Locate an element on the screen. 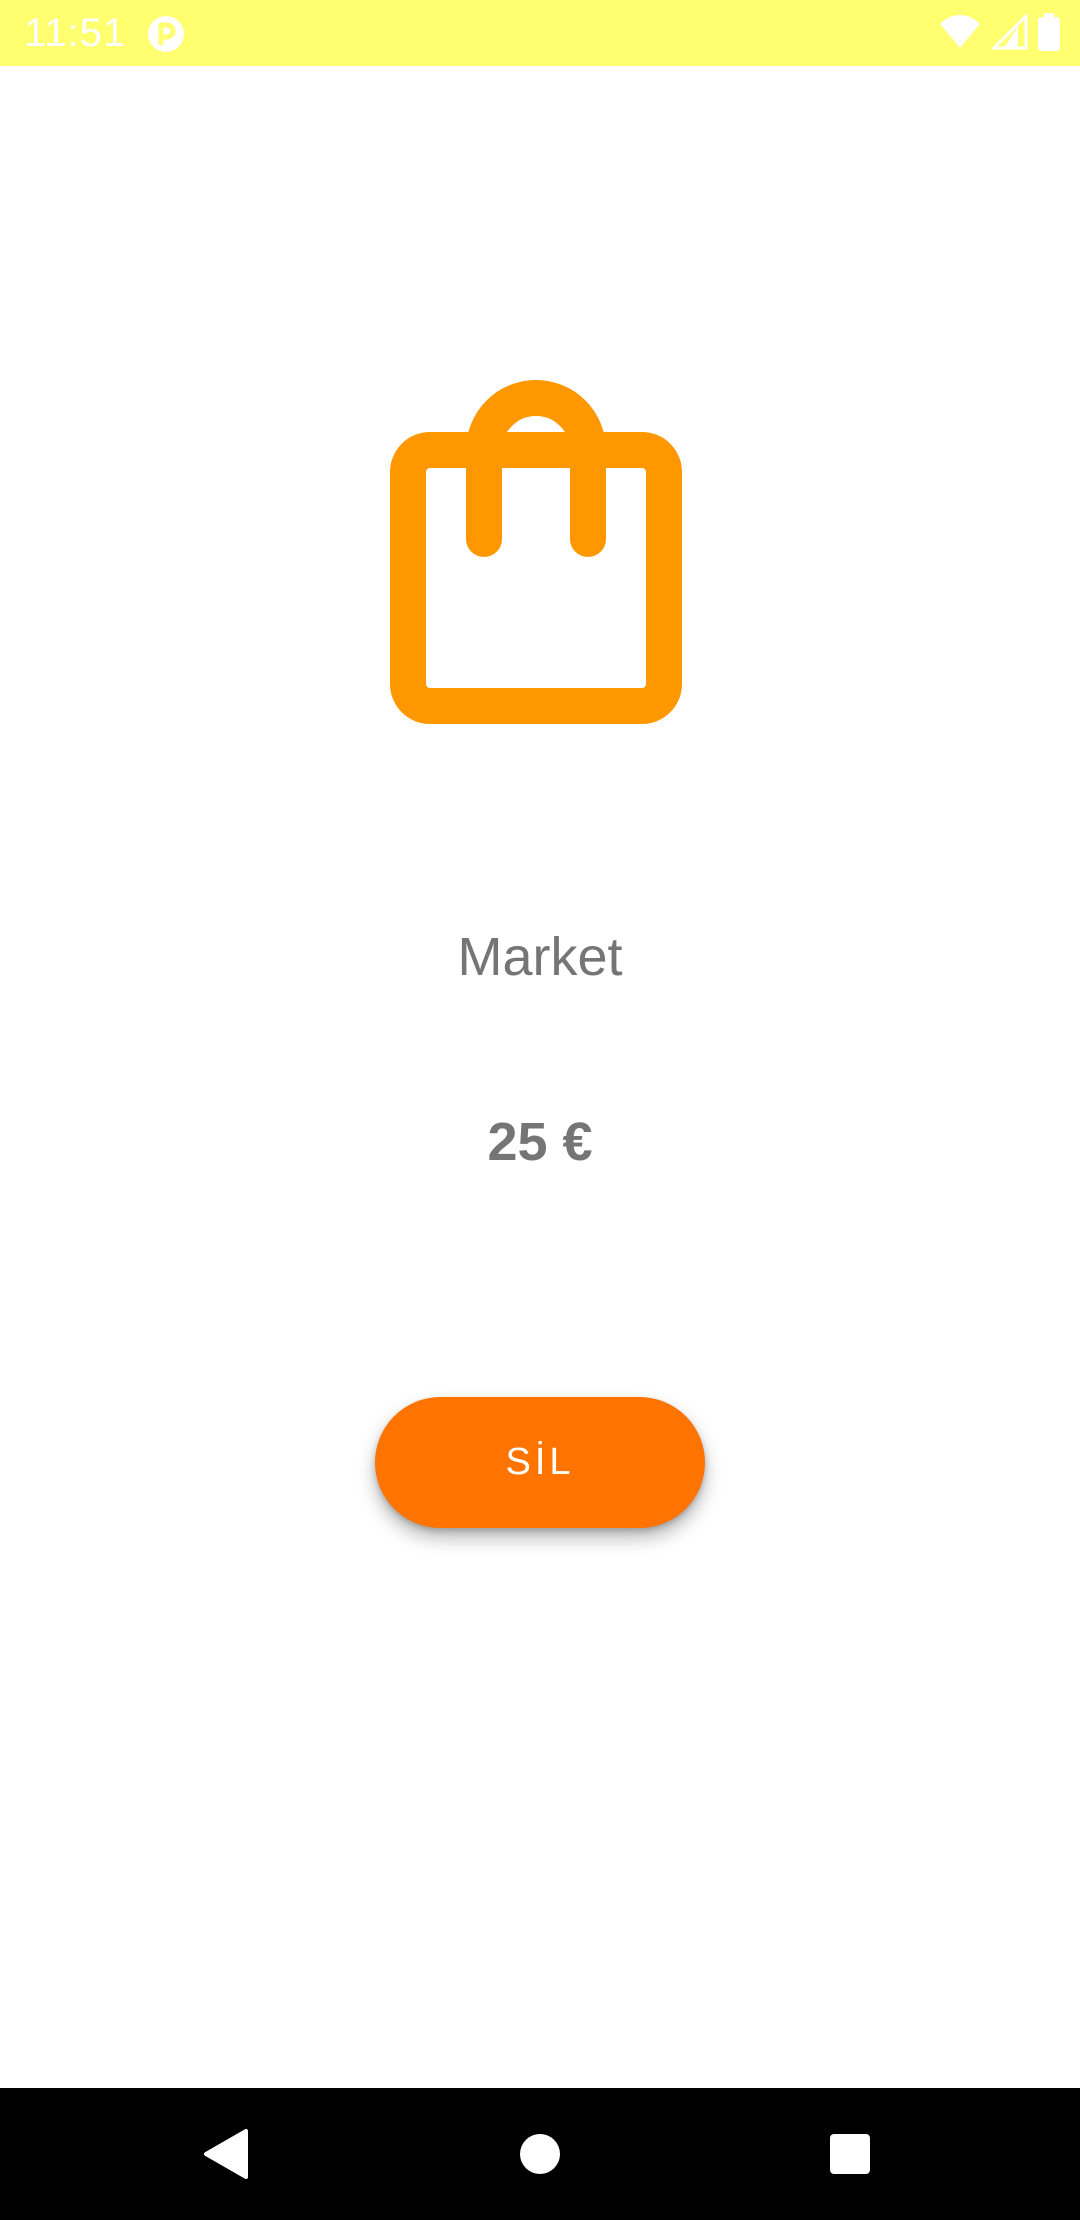 Image resolution: width=1080 pixels, height=2220 pixels. status-time: 11:51 is located at coordinates (75, 33).